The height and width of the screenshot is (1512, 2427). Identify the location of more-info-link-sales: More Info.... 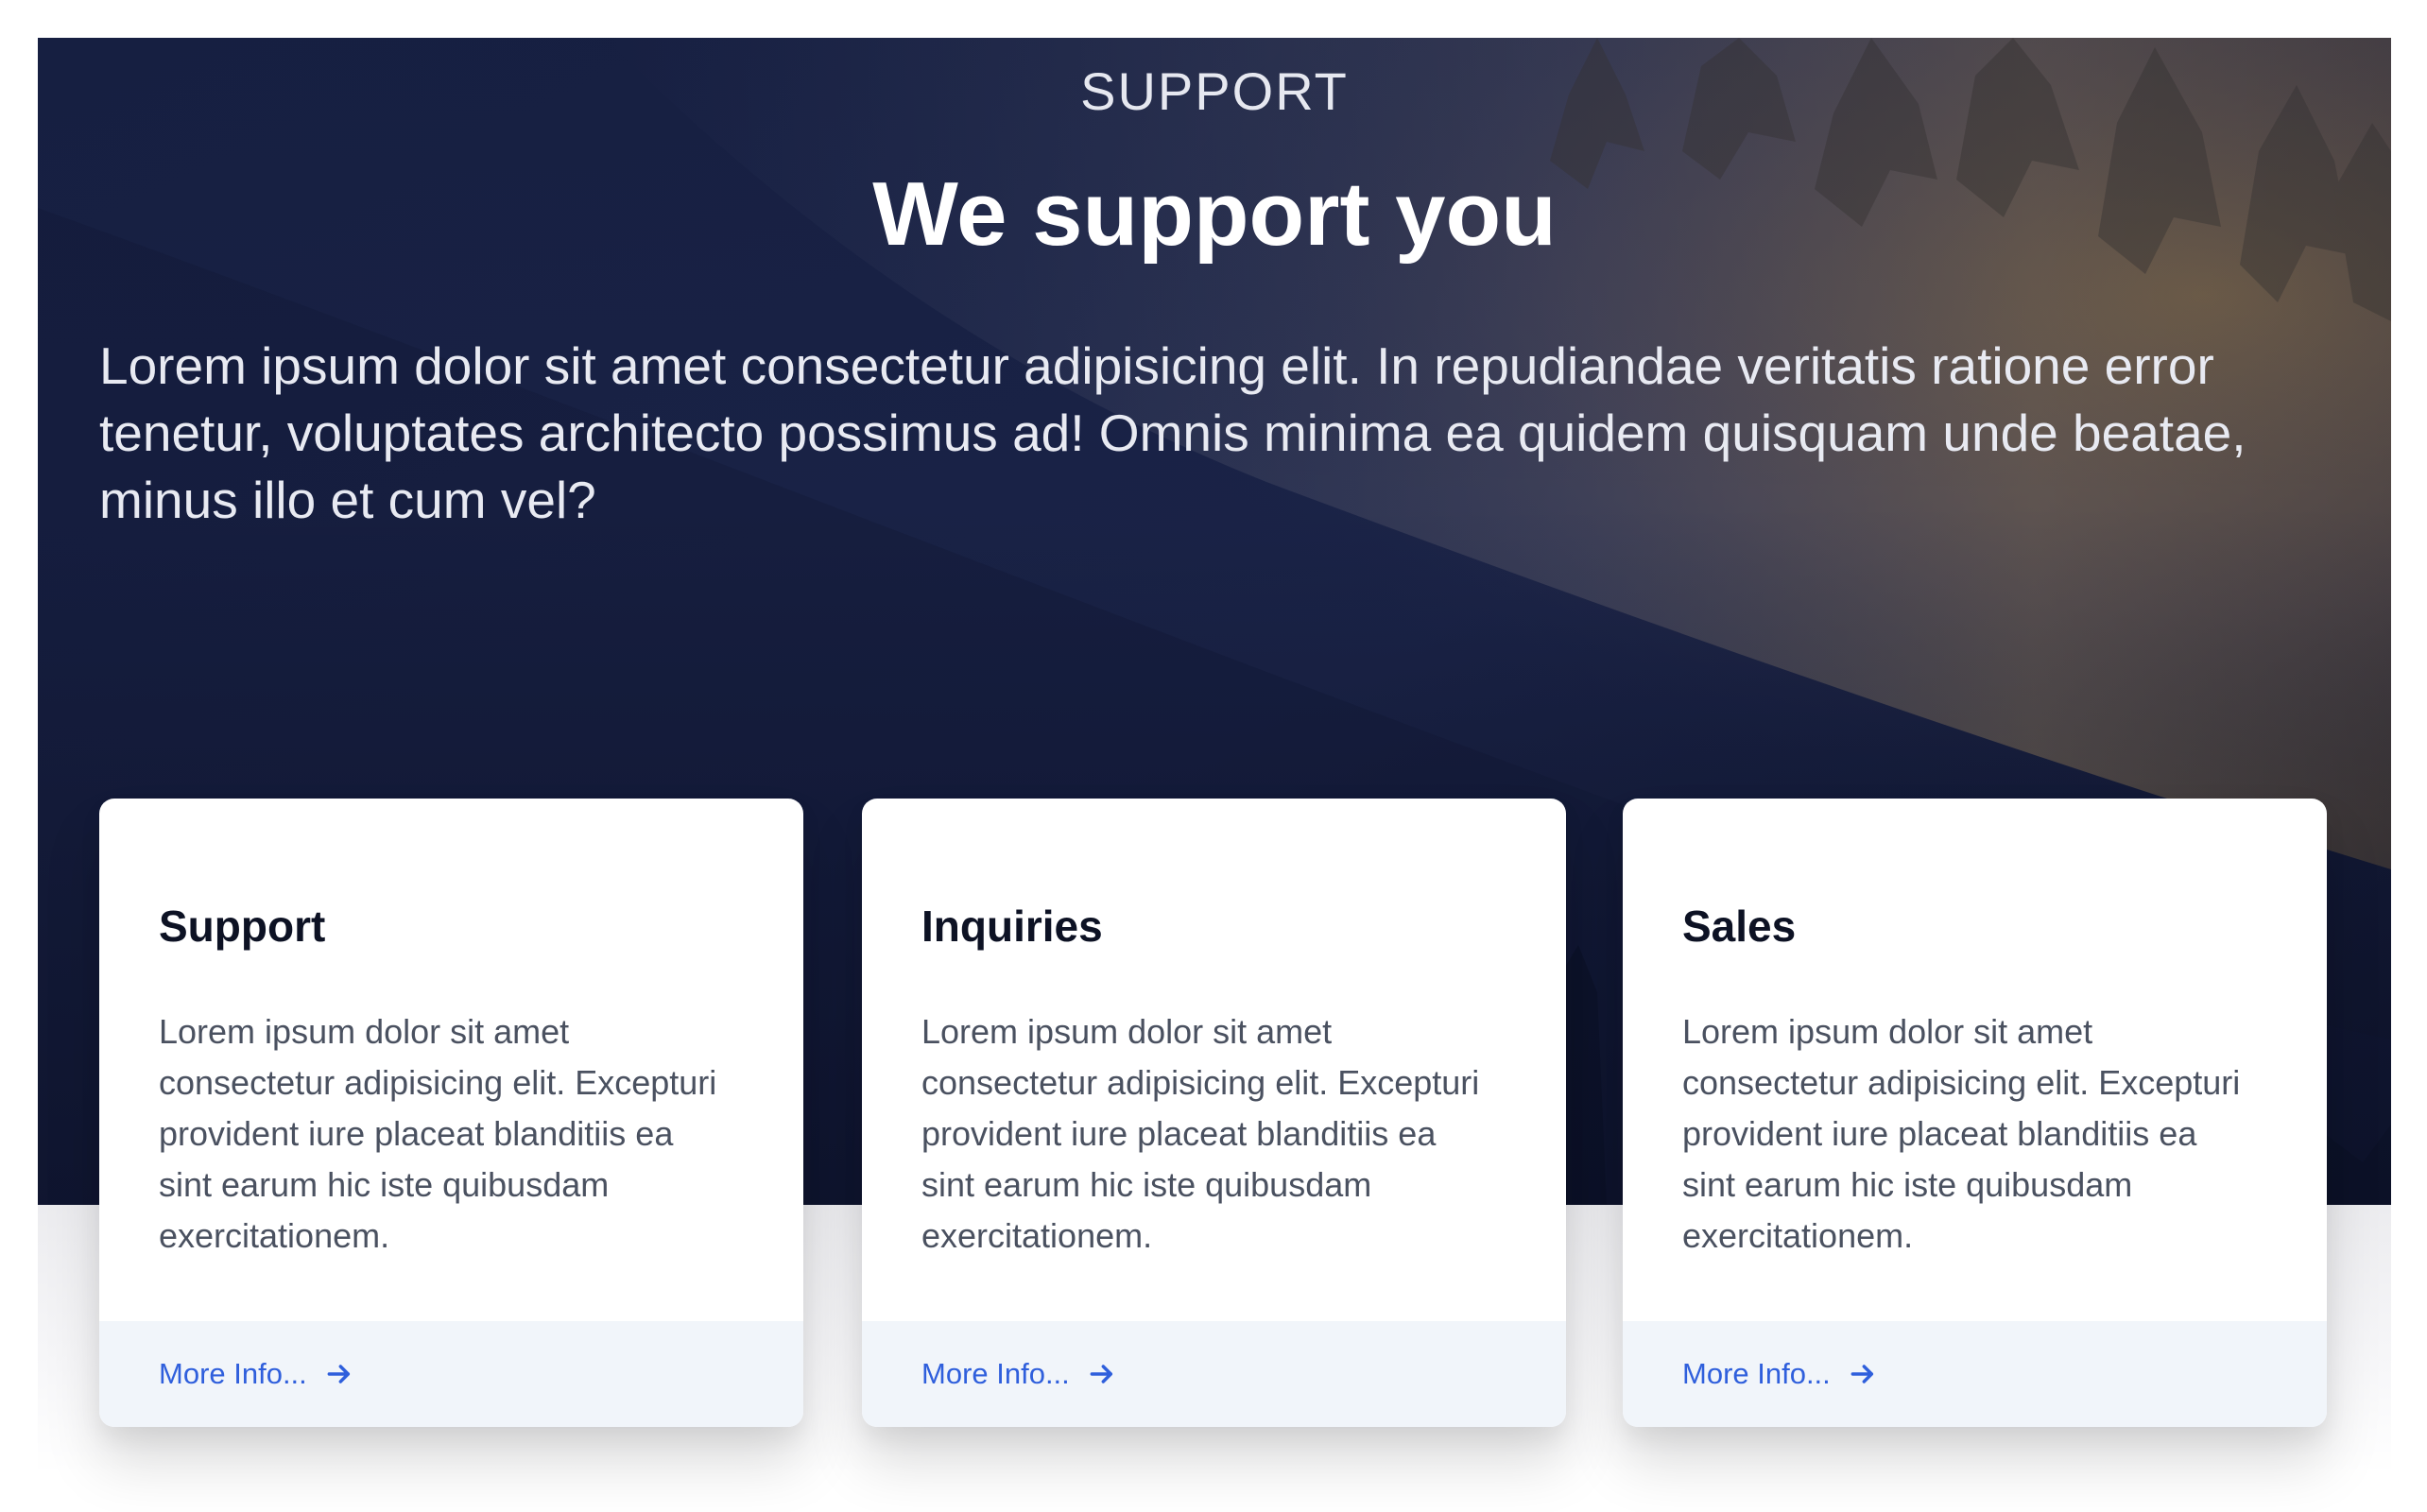
(1780, 1374).